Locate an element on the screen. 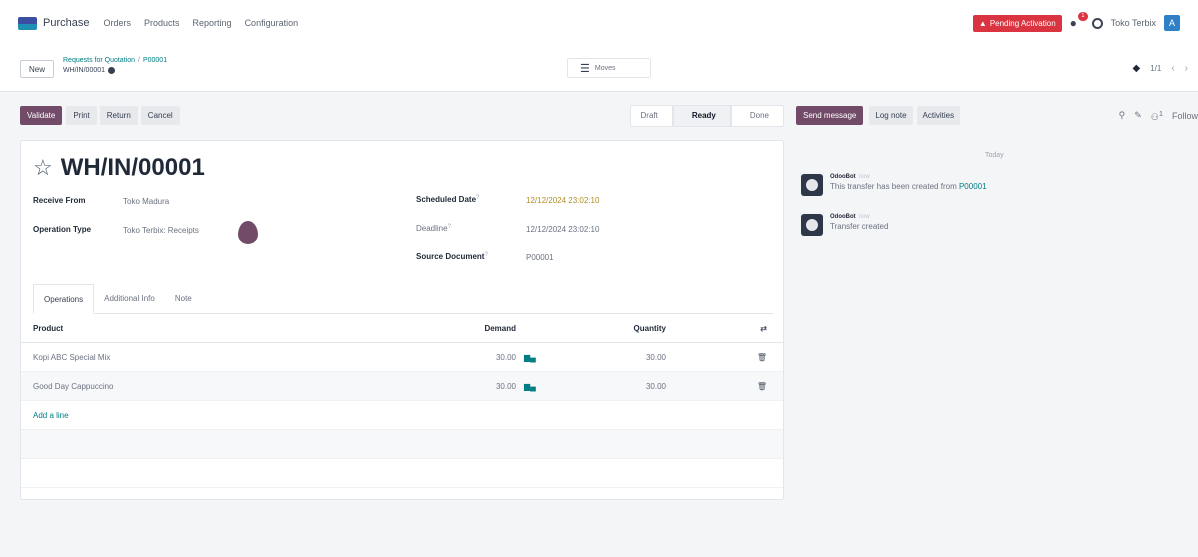  stage-draft: Draft is located at coordinates (651, 115).